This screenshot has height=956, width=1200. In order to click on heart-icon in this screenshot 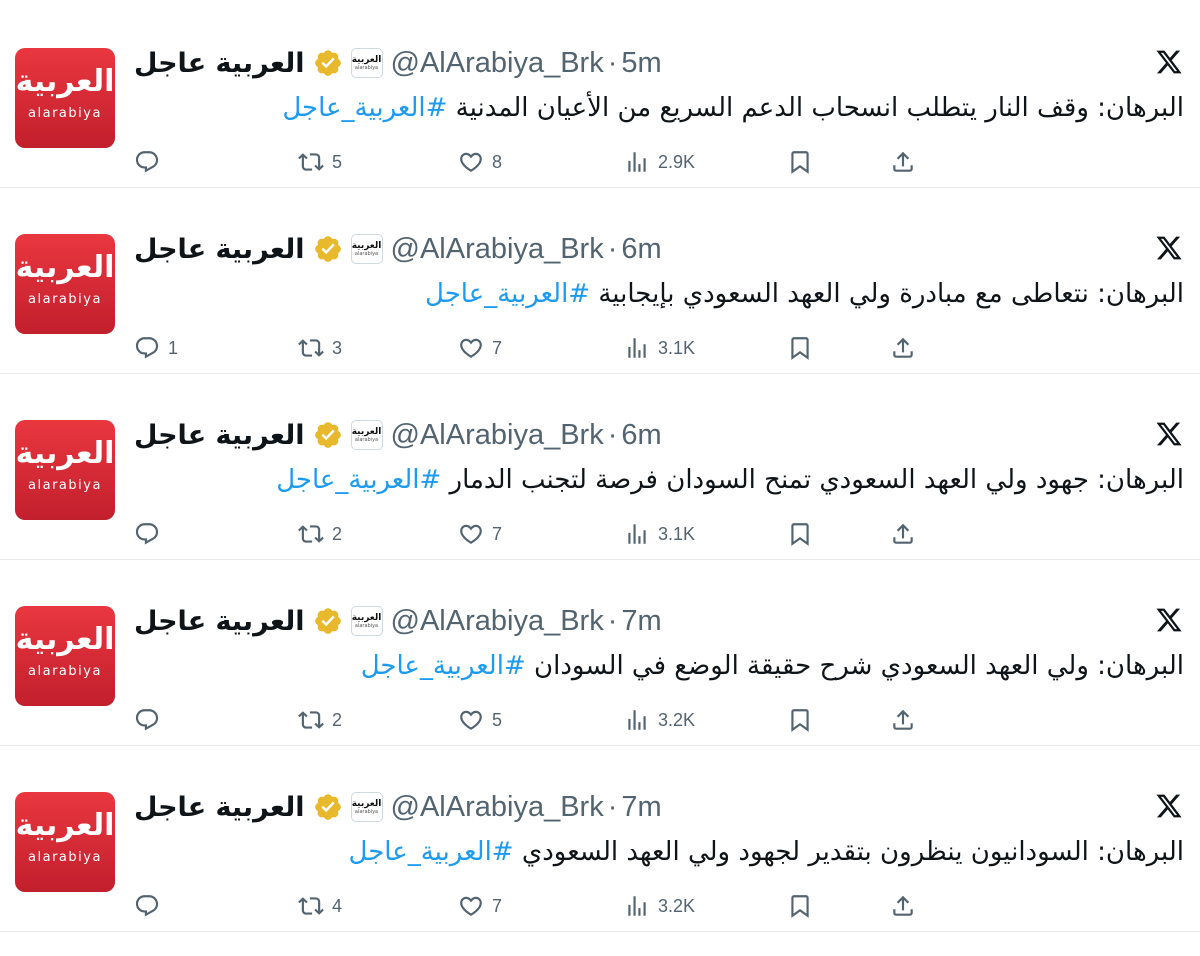, I will do `click(471, 534)`.